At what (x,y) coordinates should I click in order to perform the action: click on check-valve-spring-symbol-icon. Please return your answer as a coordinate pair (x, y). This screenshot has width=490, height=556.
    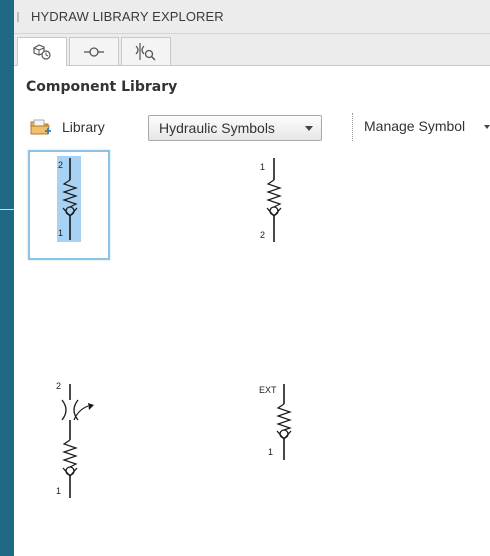
    Looking at the image, I should click on (70, 199).